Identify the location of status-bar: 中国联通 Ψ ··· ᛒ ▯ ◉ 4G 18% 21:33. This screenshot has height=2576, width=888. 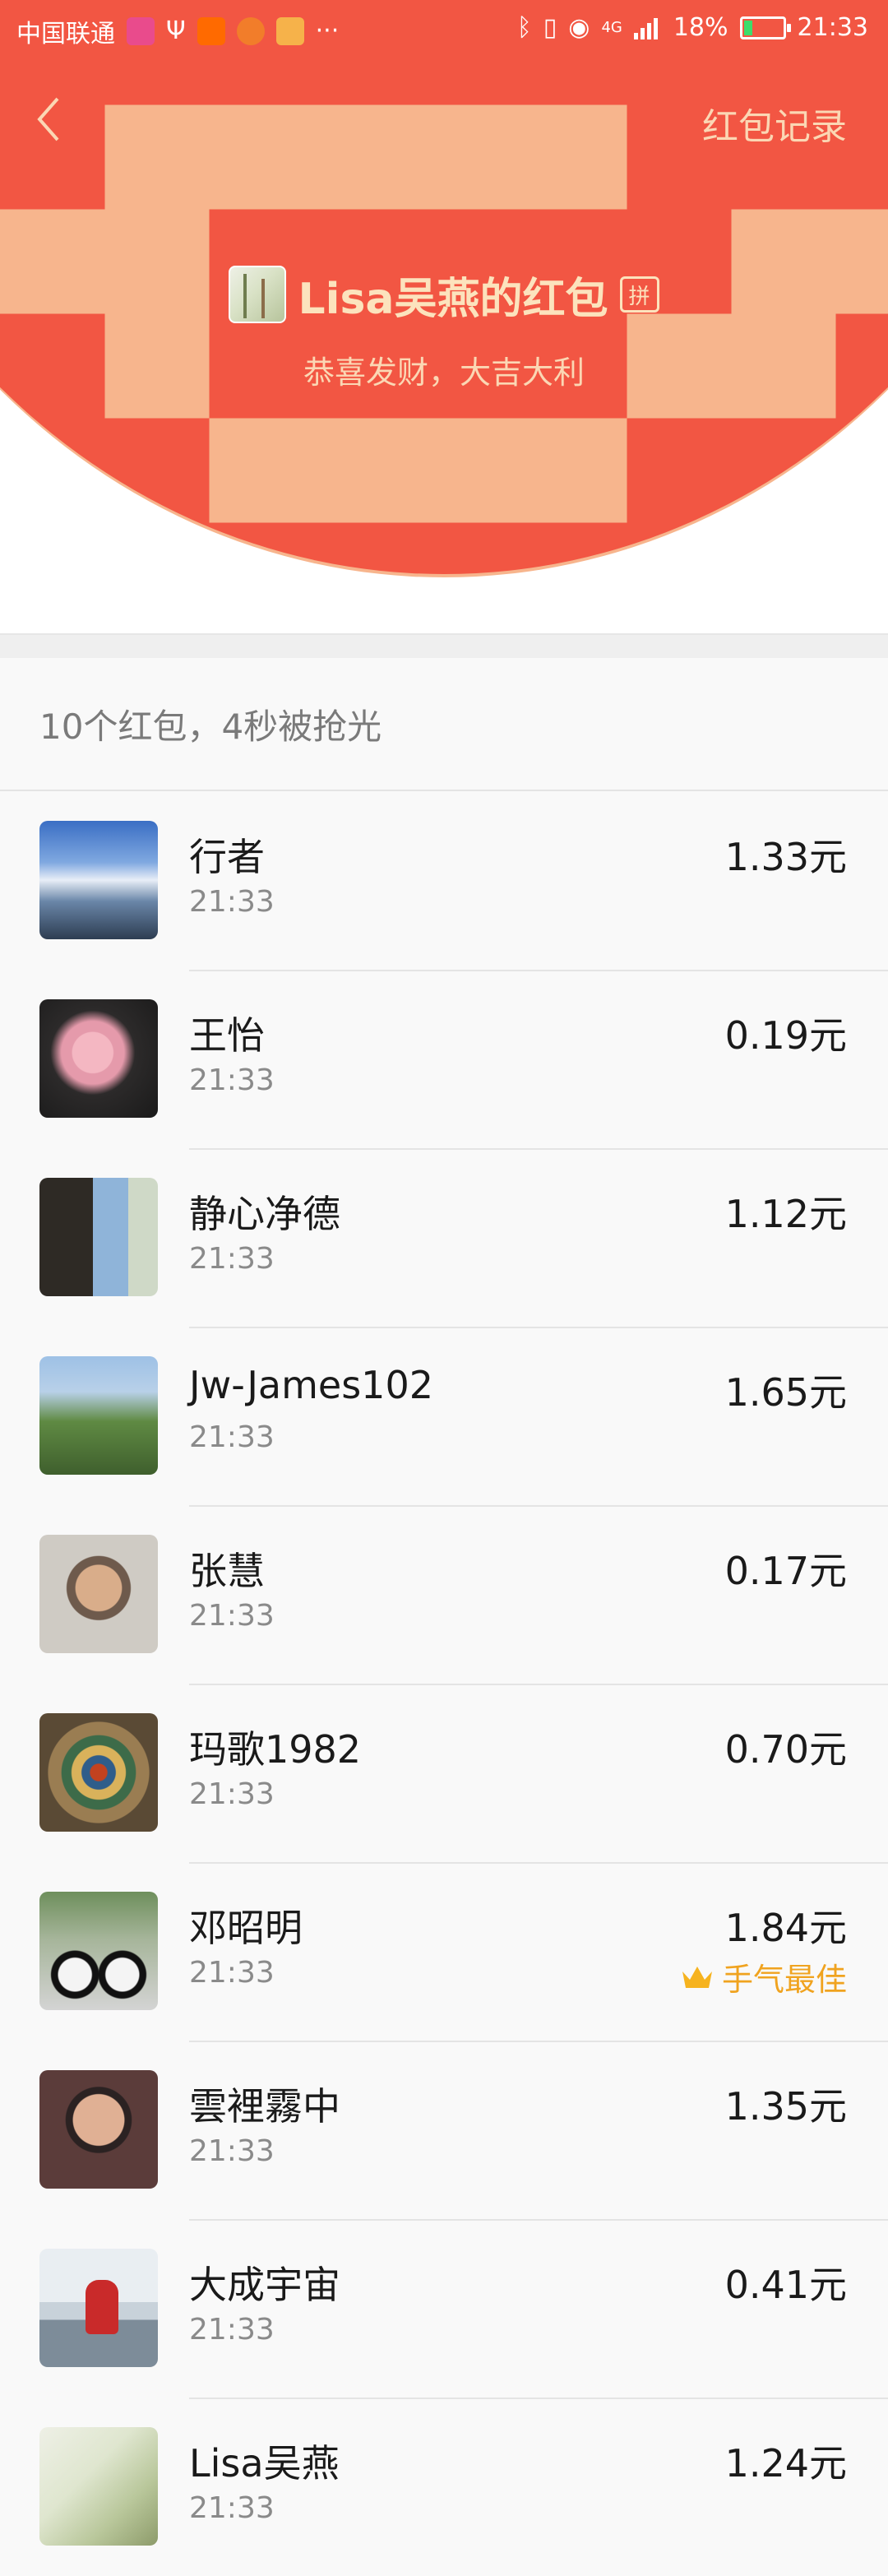
(444, 30).